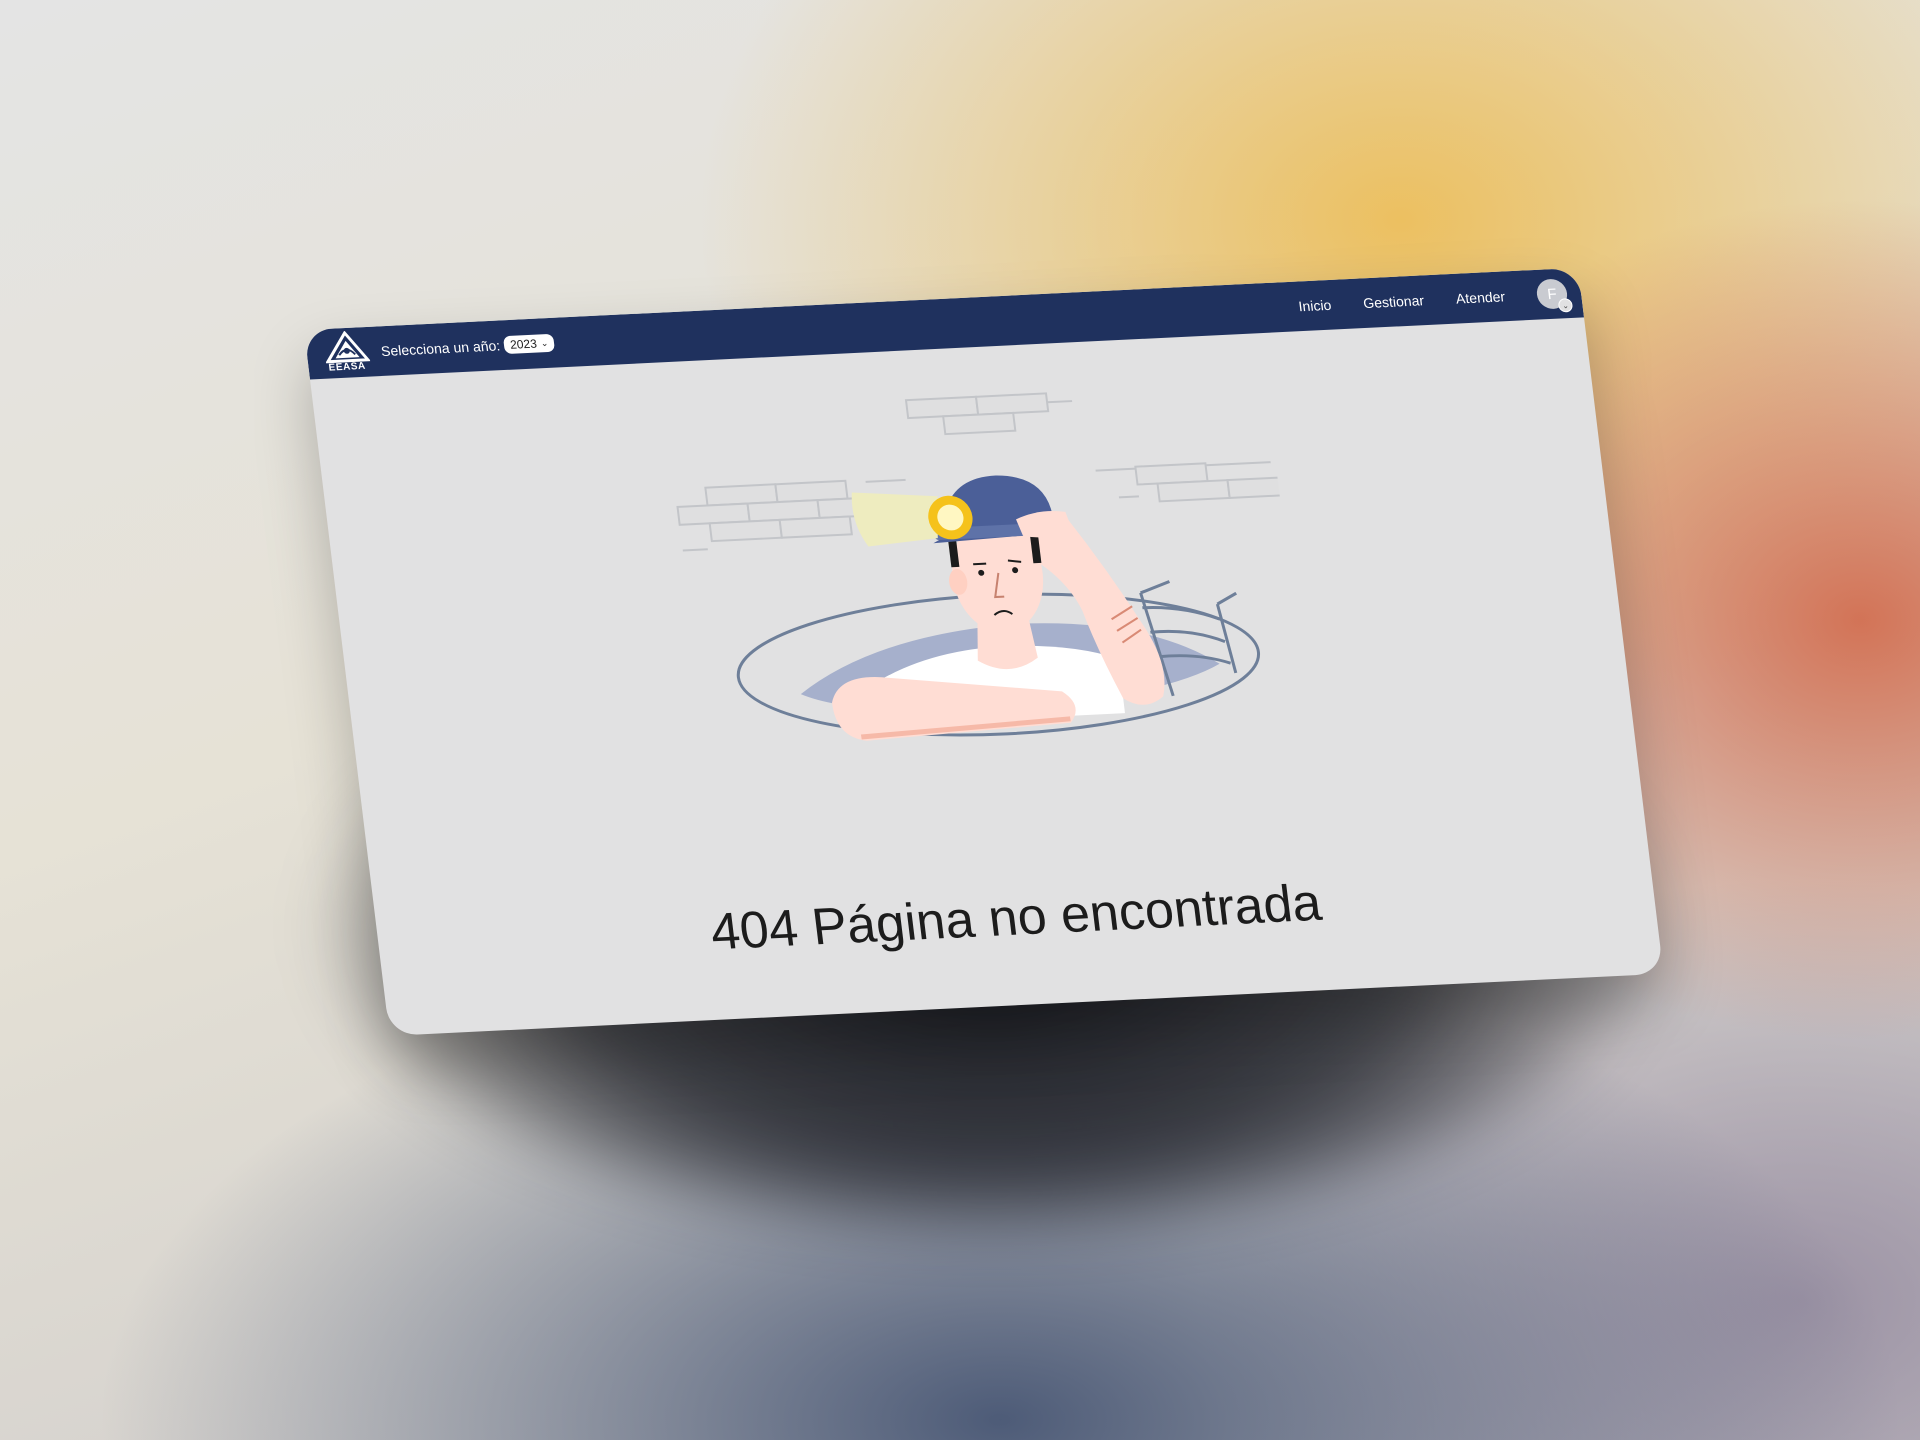 The height and width of the screenshot is (1440, 1920). Describe the element at coordinates (348, 347) in the screenshot. I see `eeasa-logo-icon` at that location.